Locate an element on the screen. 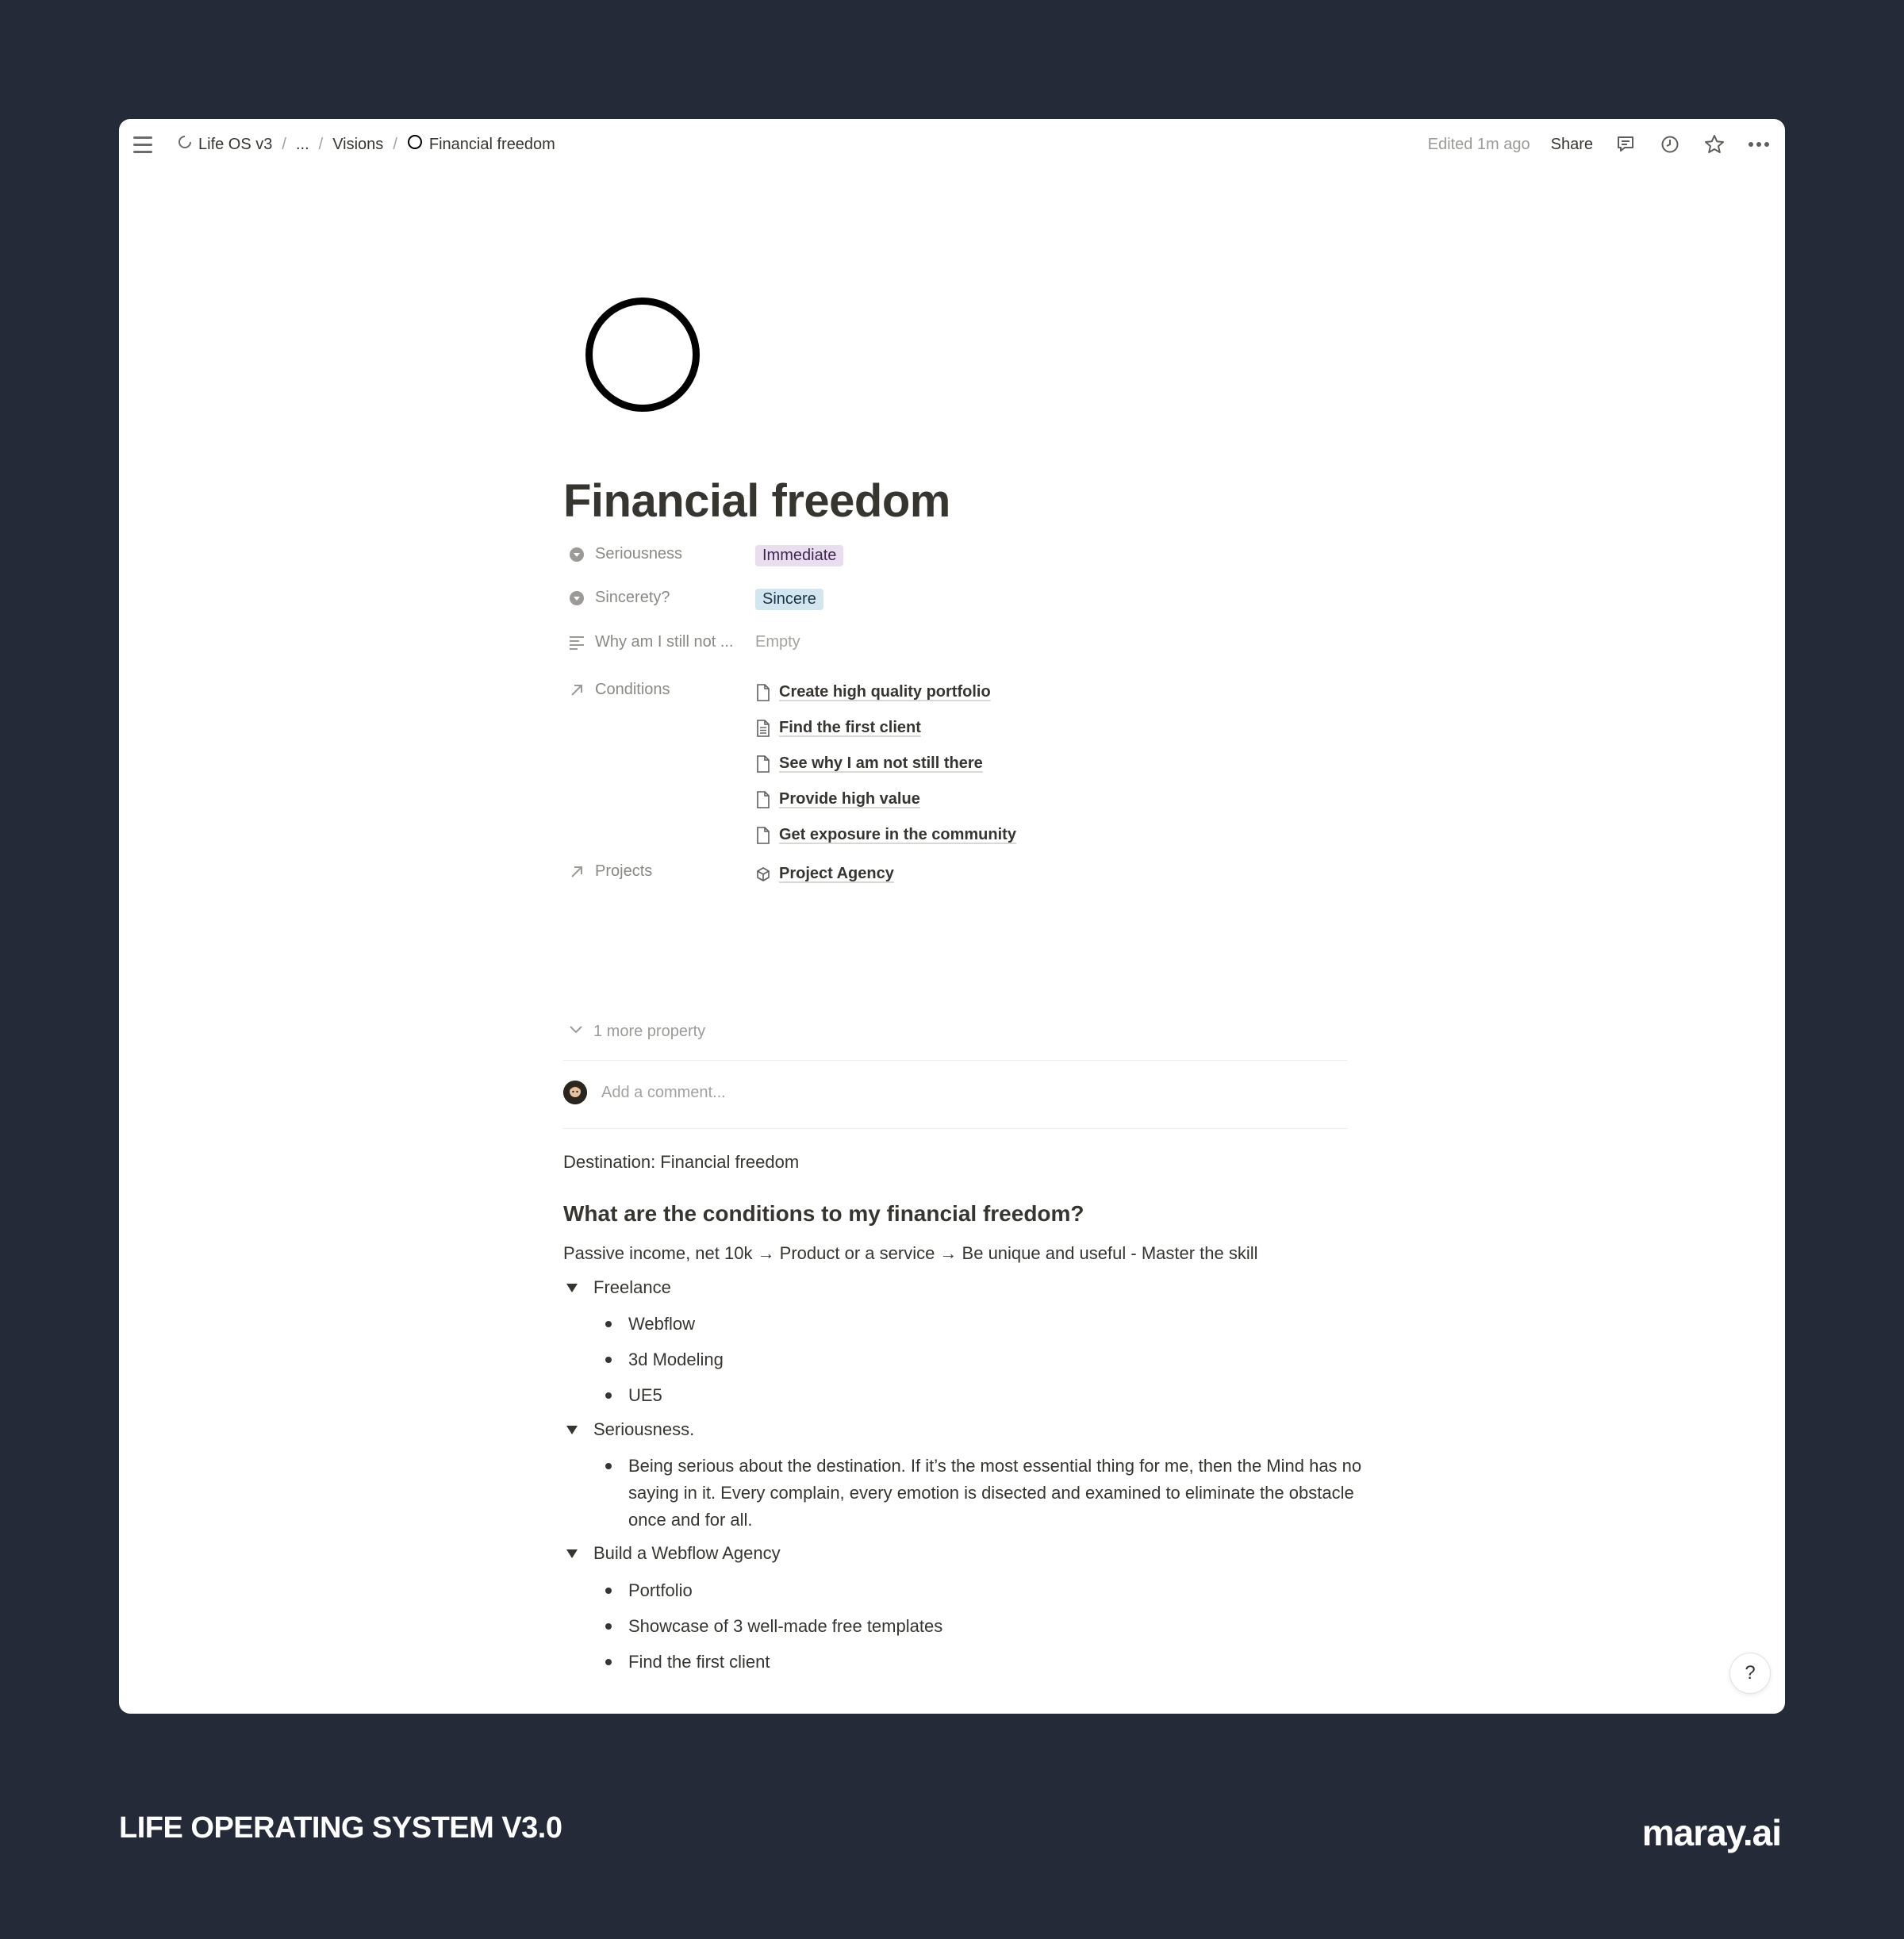 Image resolution: width=1904 pixels, height=1939 pixels. seriousness-label: Seriousness is located at coordinates (639, 554).